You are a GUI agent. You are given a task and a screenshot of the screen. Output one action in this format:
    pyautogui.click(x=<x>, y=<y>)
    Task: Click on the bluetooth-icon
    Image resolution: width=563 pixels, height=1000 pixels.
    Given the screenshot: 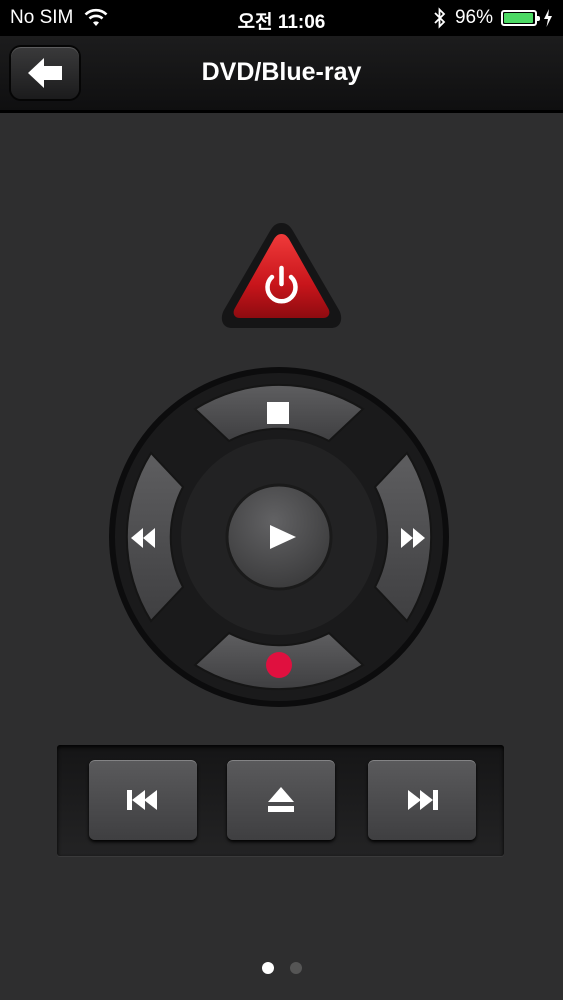 What is the action you would take?
    pyautogui.click(x=440, y=18)
    